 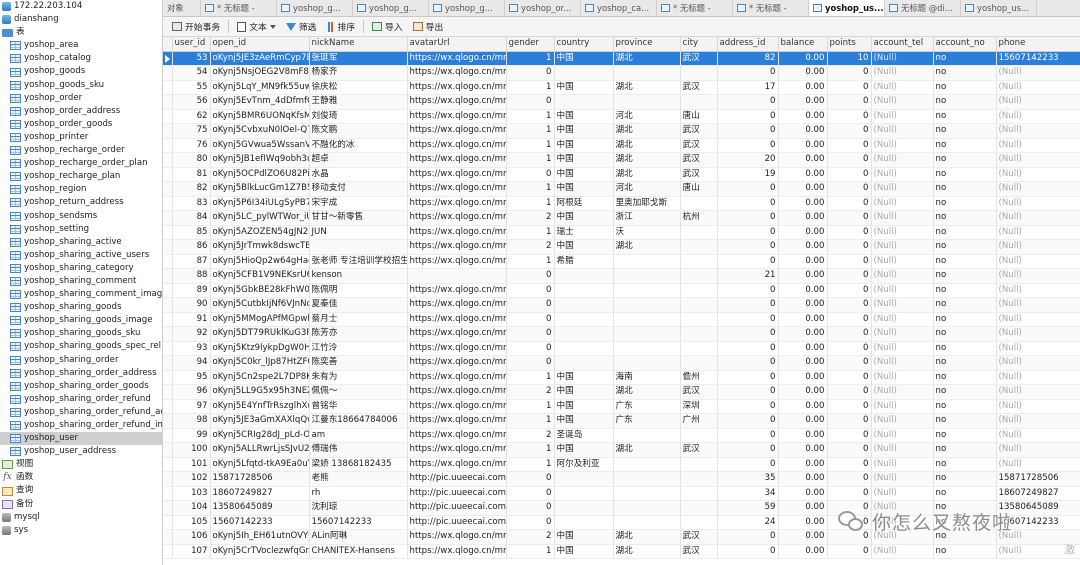 I want to click on cell-points: 10, so click(x=849, y=59).